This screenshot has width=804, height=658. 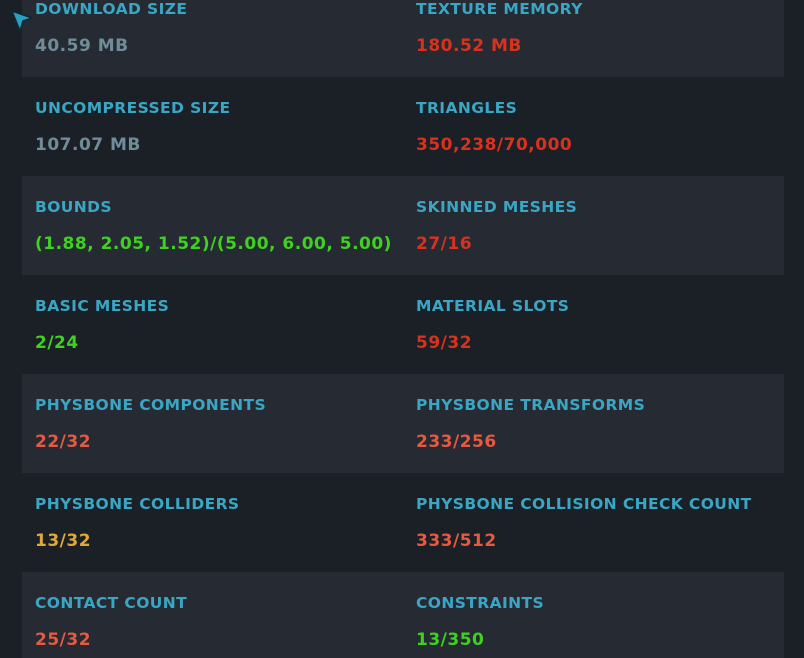 I want to click on stat-material-slots: MATERIAL SLOTS 59/32, so click(x=492, y=325).